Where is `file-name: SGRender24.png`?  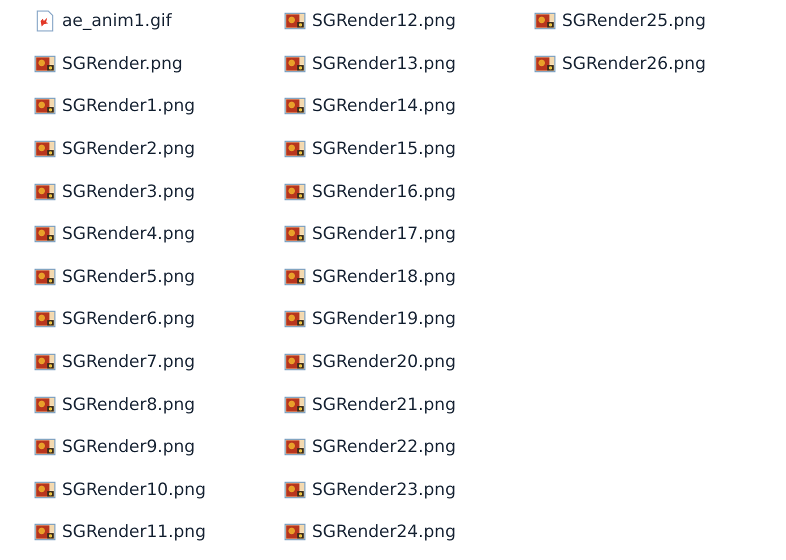 file-name: SGRender24.png is located at coordinates (384, 532).